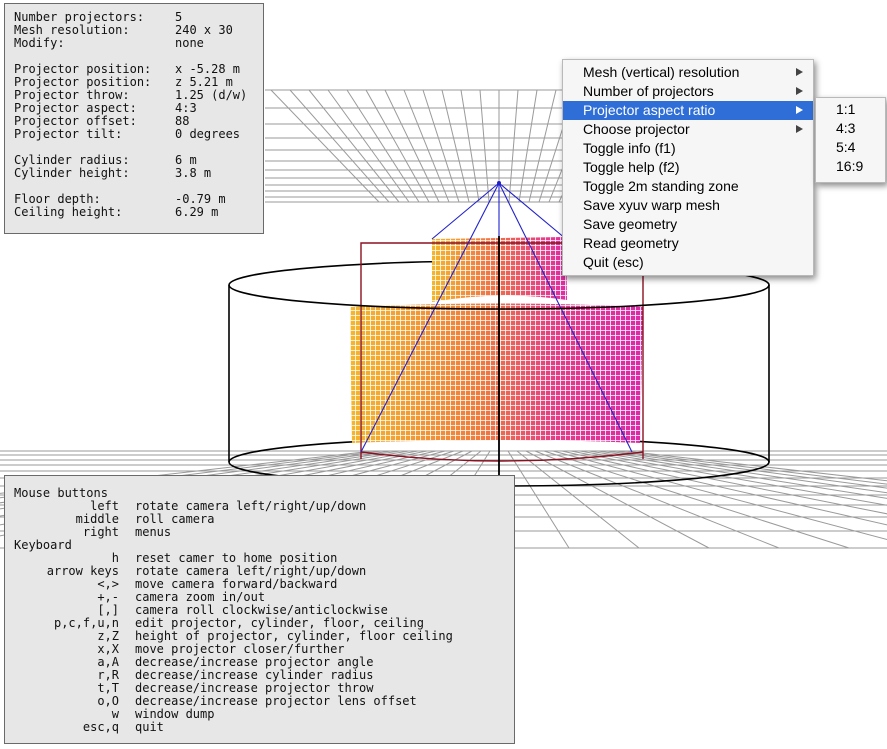 This screenshot has height=749, width=887. Describe the element at coordinates (661, 186) in the screenshot. I see `menu-item-label: Toggle 2m standing zone` at that location.